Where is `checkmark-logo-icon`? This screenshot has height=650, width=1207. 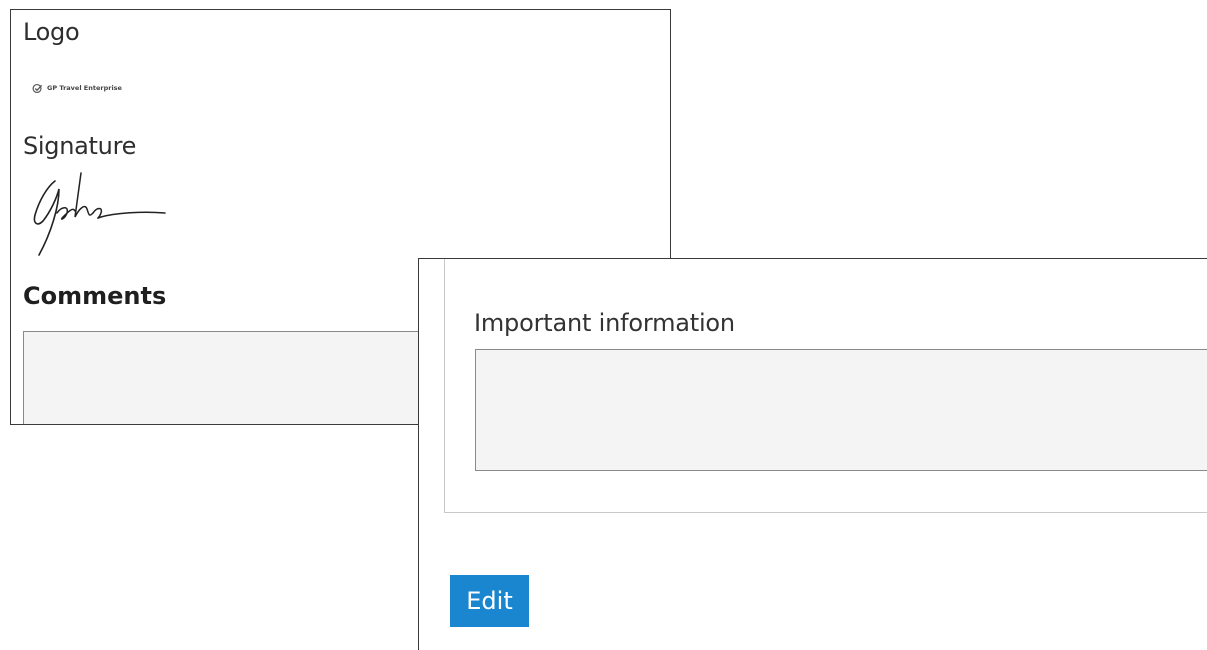
checkmark-logo-icon is located at coordinates (37, 88).